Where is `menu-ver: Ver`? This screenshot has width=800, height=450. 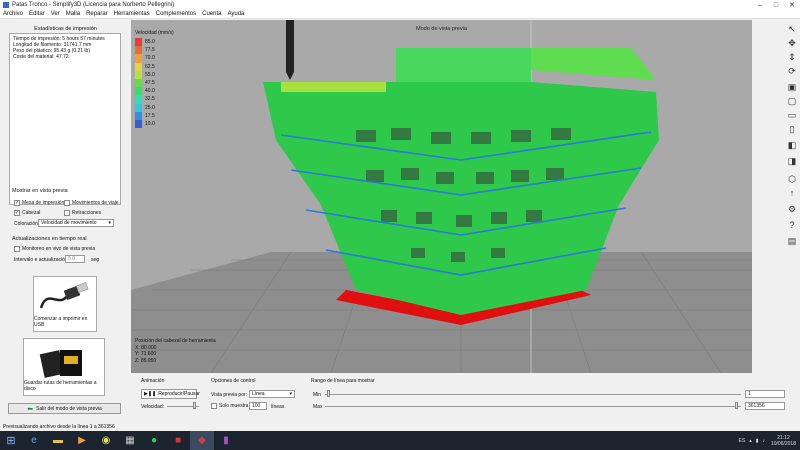
menu-ver: Ver is located at coordinates (55, 14).